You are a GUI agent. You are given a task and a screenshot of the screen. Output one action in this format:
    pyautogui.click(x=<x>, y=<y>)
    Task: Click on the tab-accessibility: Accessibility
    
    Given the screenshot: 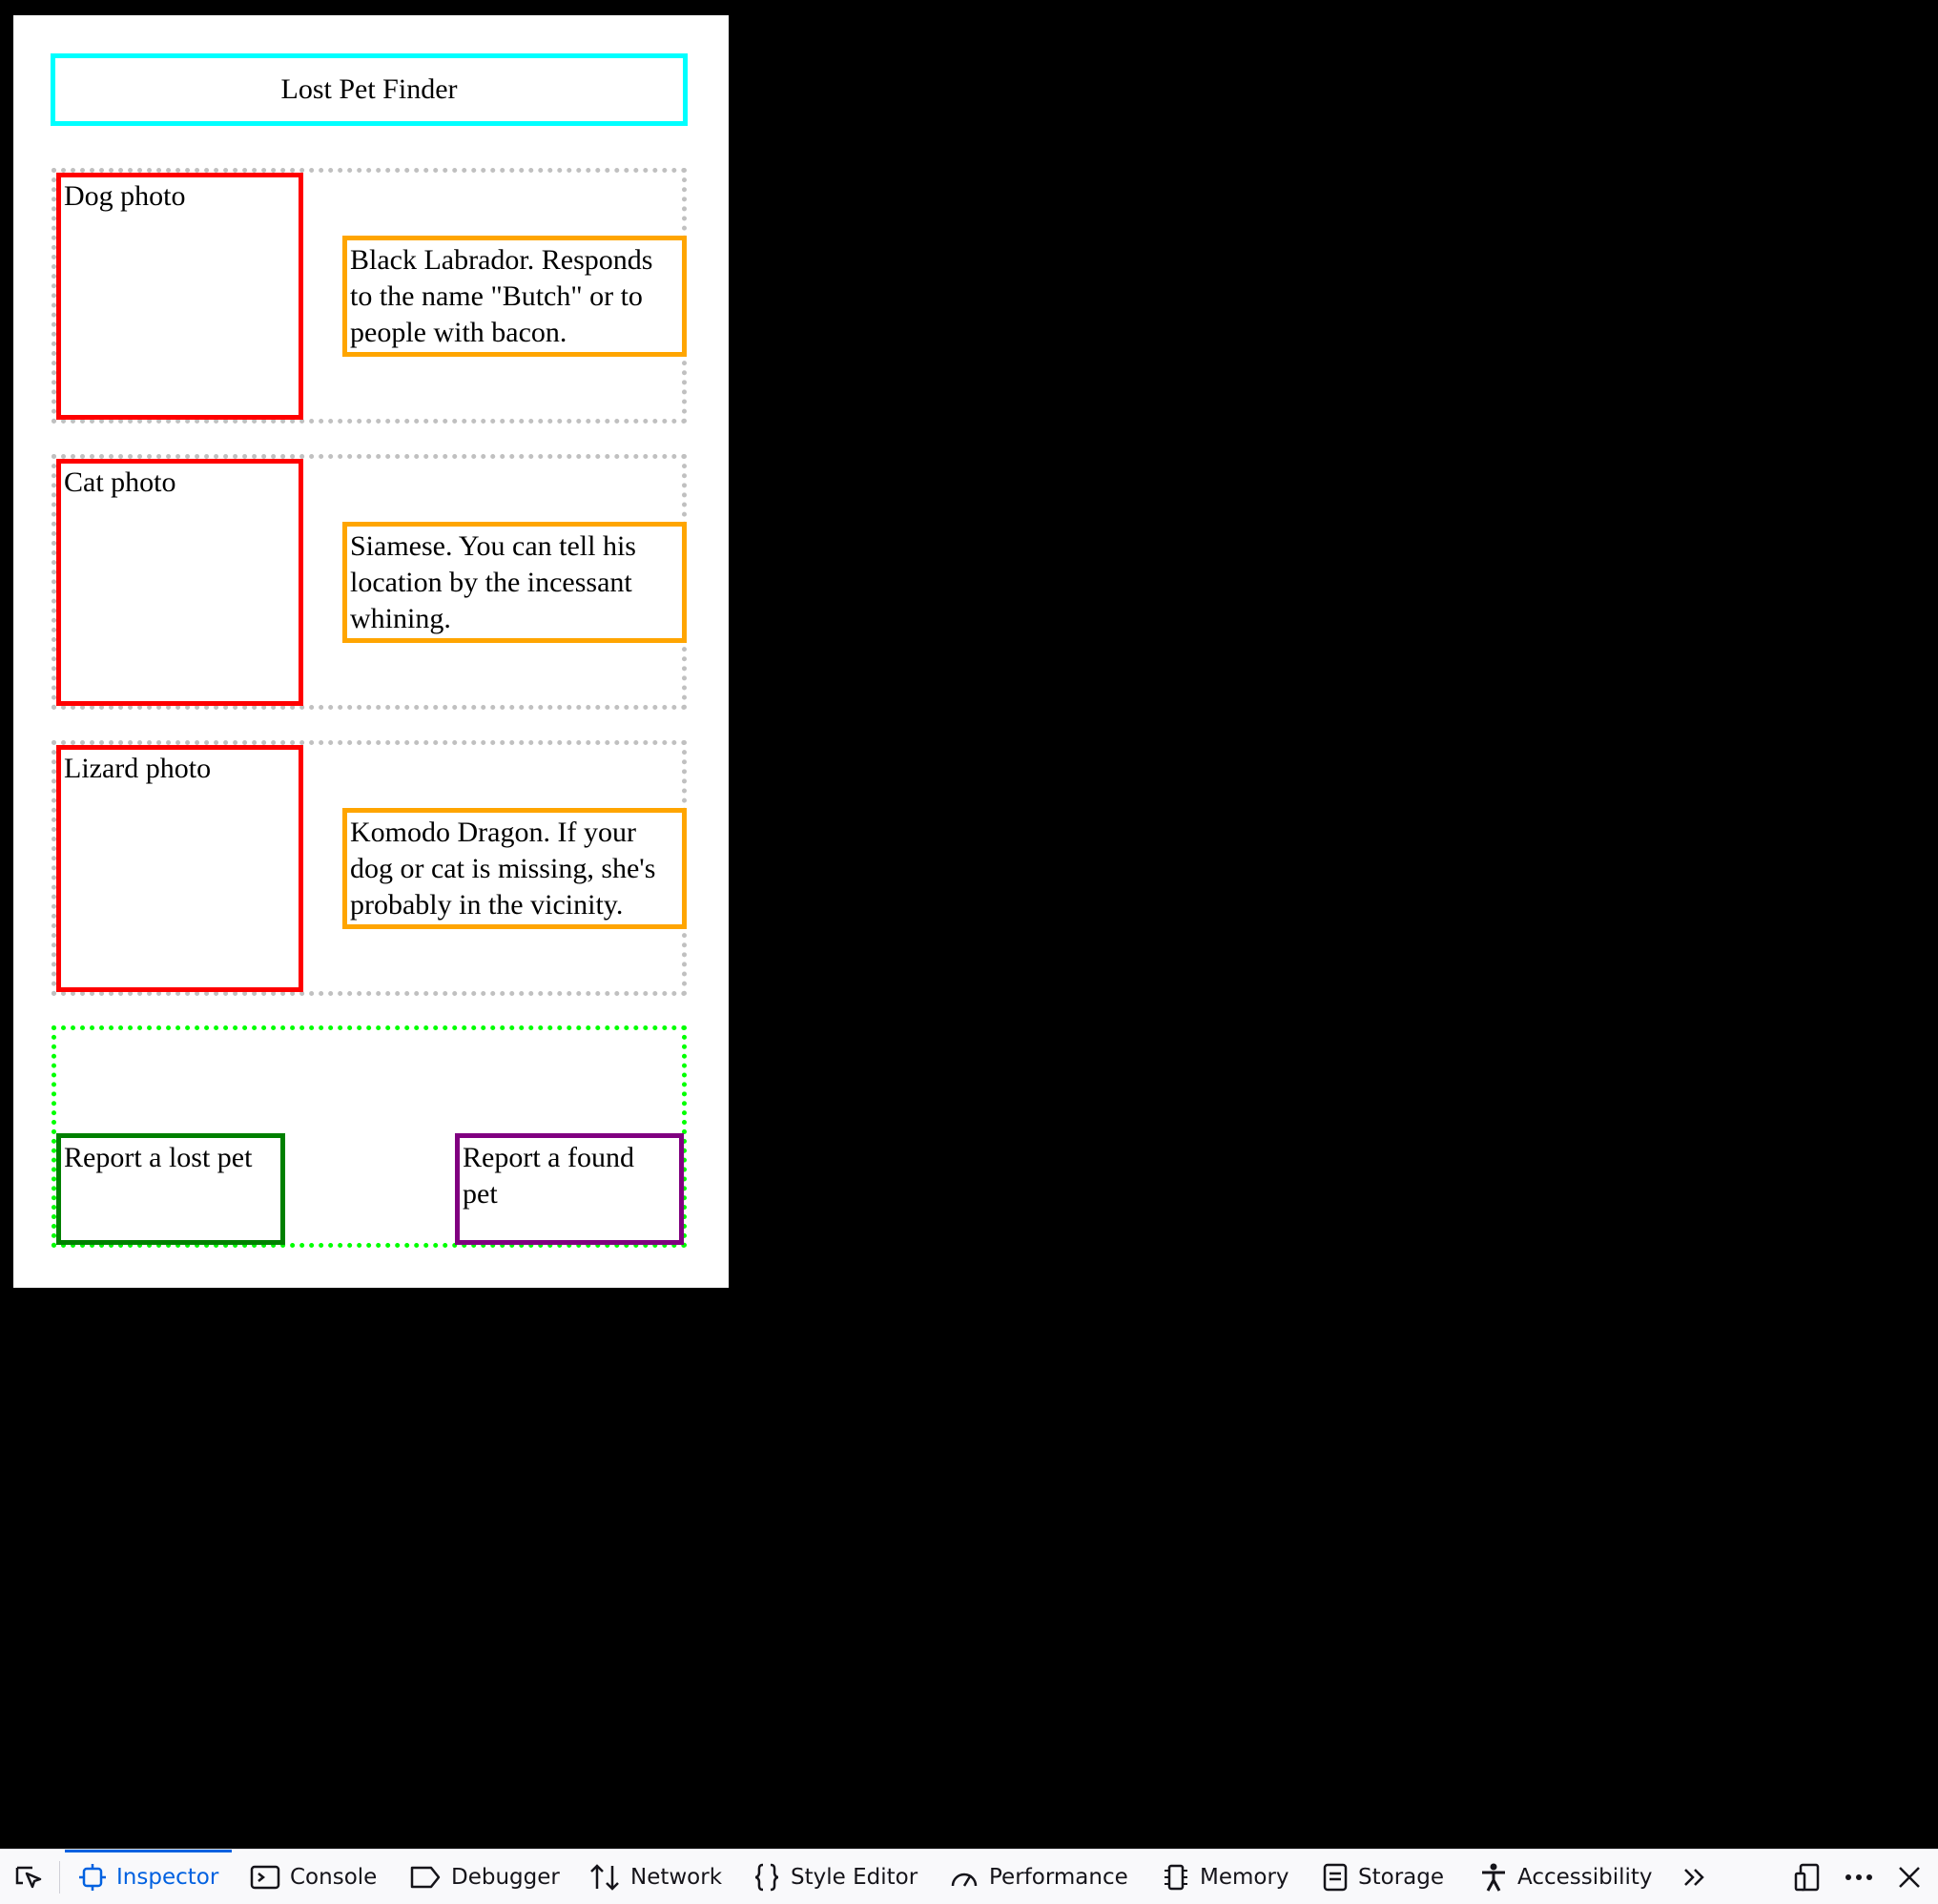 What is the action you would take?
    pyautogui.click(x=1566, y=1877)
    